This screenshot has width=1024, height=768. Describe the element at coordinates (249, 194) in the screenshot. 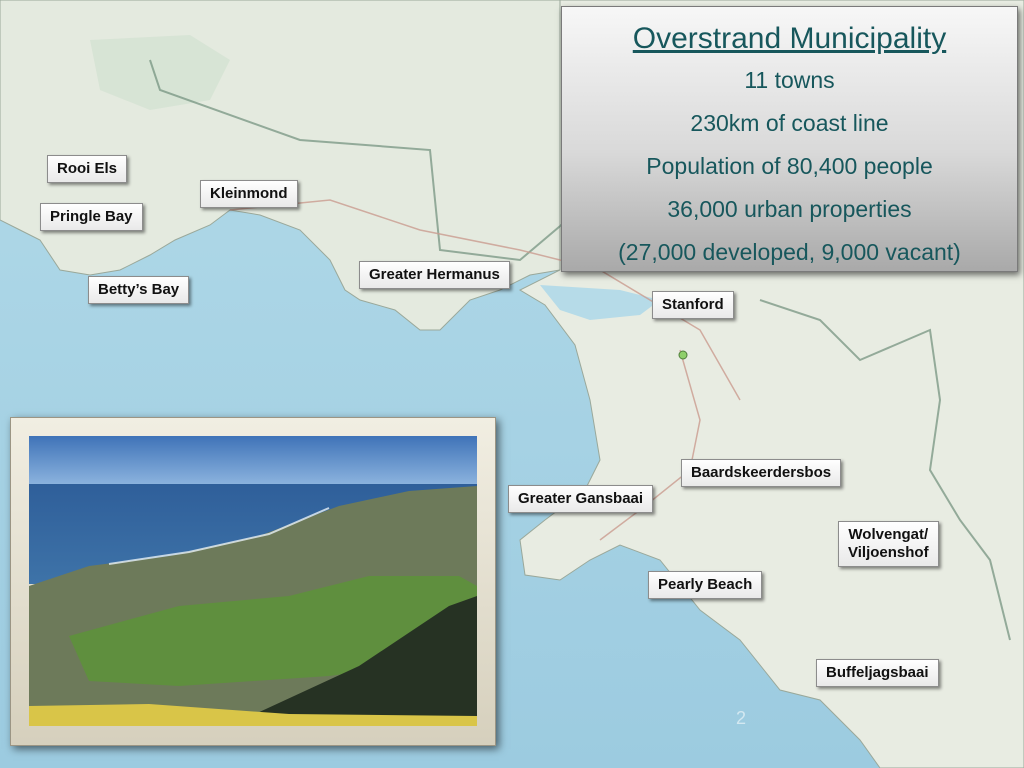

I see `town-label-kleinmond: Kleinmond` at that location.